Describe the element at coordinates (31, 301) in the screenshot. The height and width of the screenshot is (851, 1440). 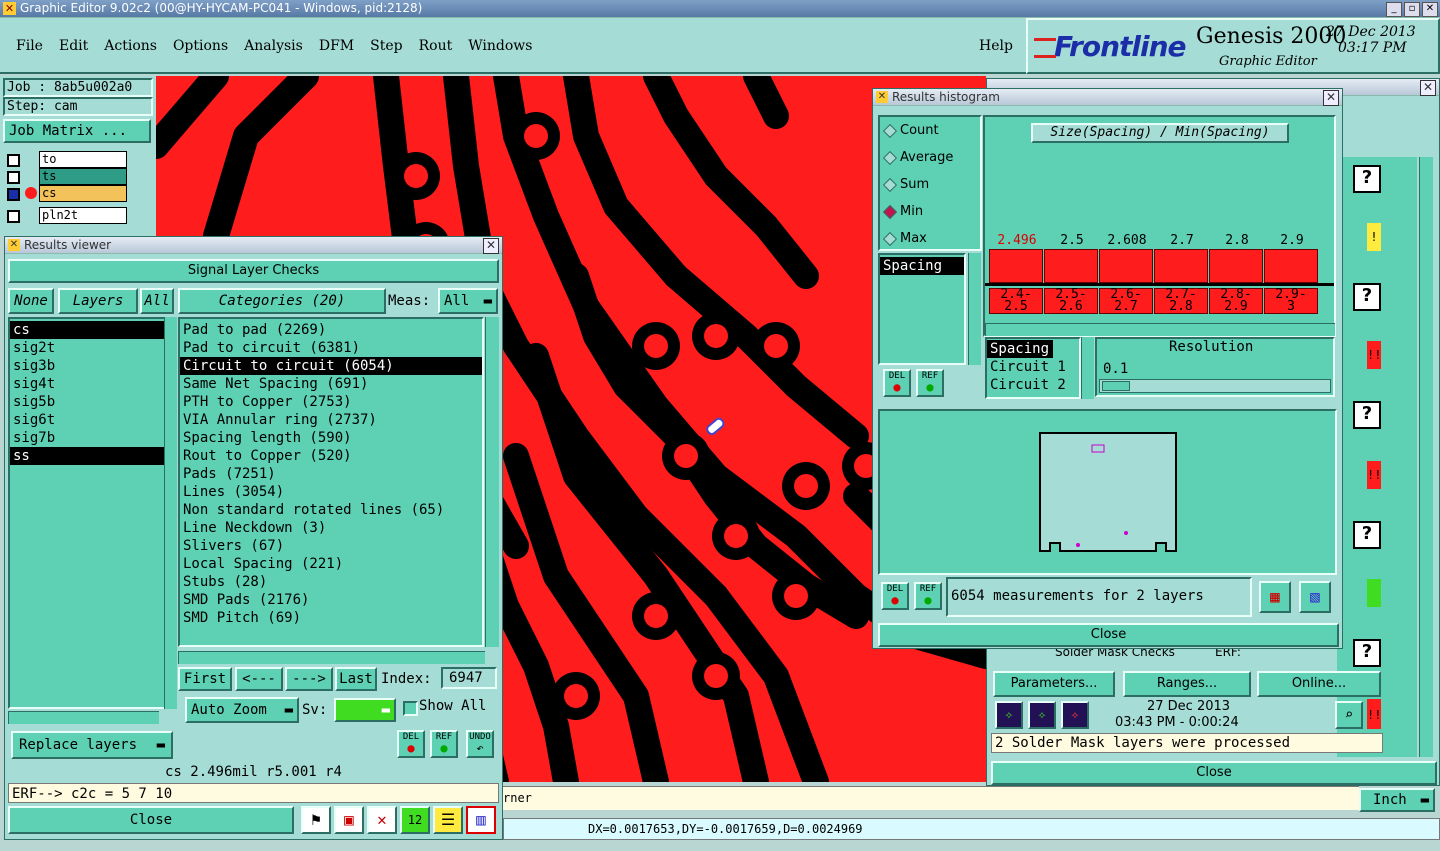
I see `none-button: None` at that location.